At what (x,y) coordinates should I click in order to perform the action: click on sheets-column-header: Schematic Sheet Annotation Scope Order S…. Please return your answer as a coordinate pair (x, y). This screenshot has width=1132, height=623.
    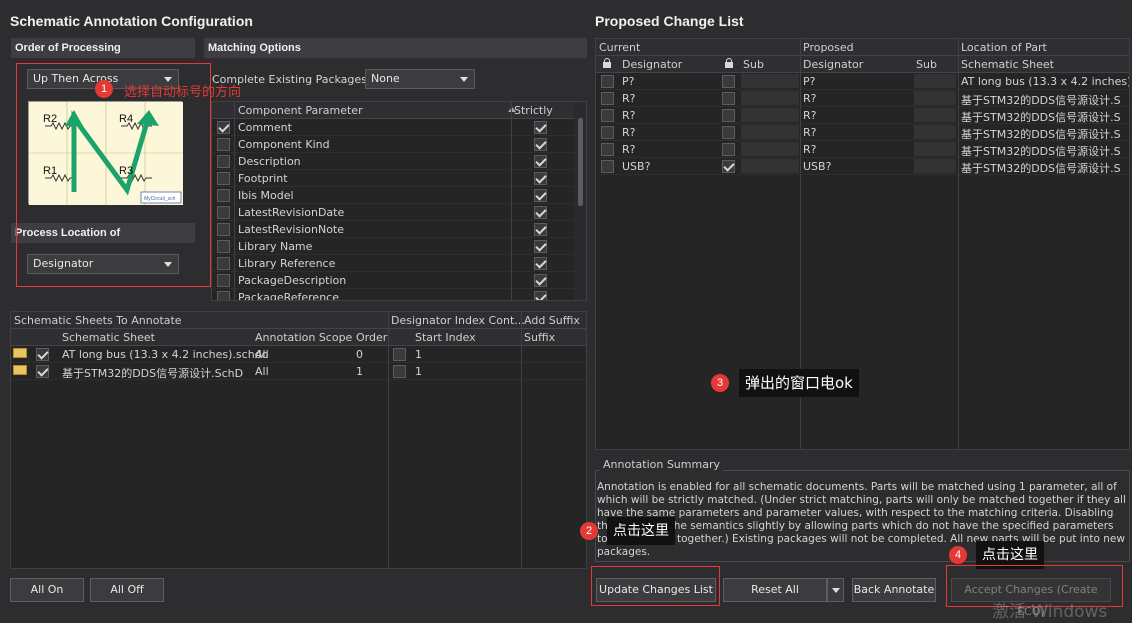
    Looking at the image, I should click on (298, 337).